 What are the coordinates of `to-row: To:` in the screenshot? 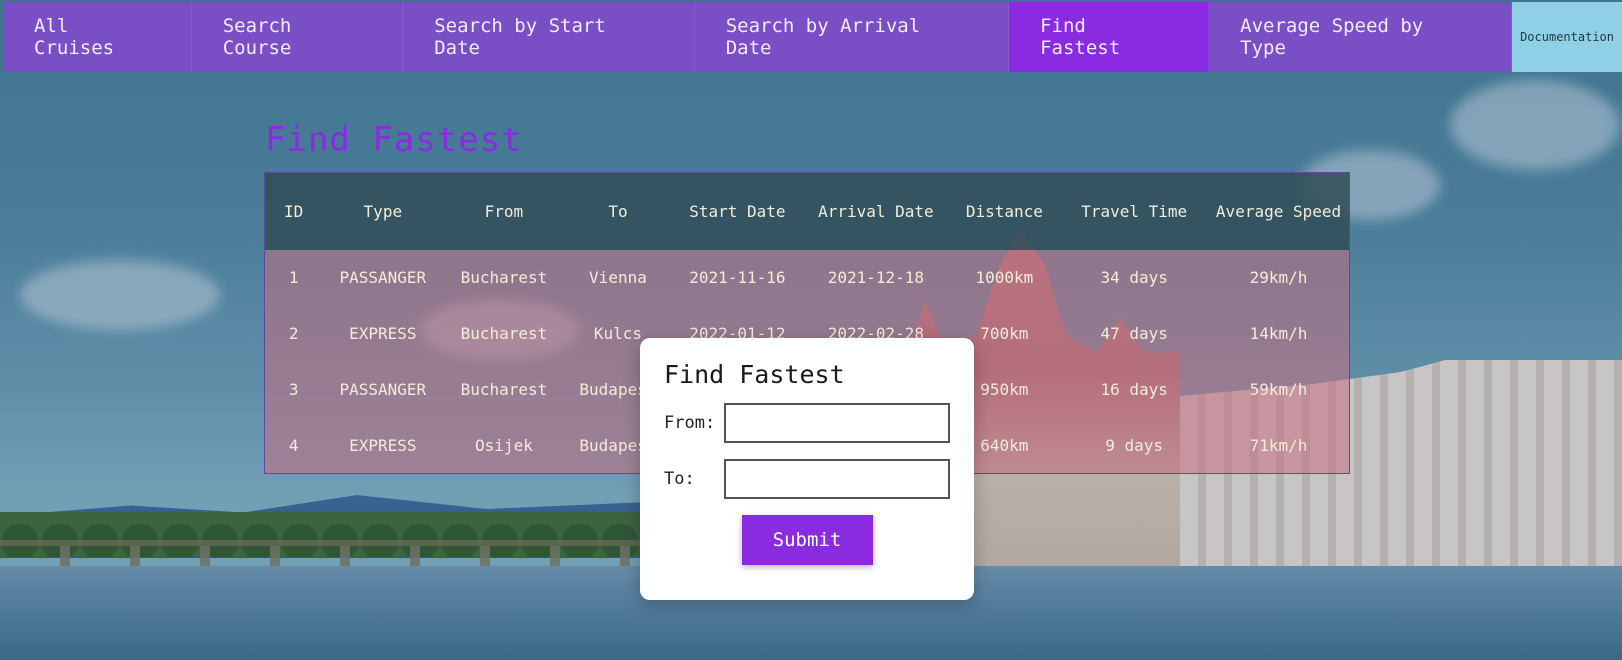 It's located at (807, 479).